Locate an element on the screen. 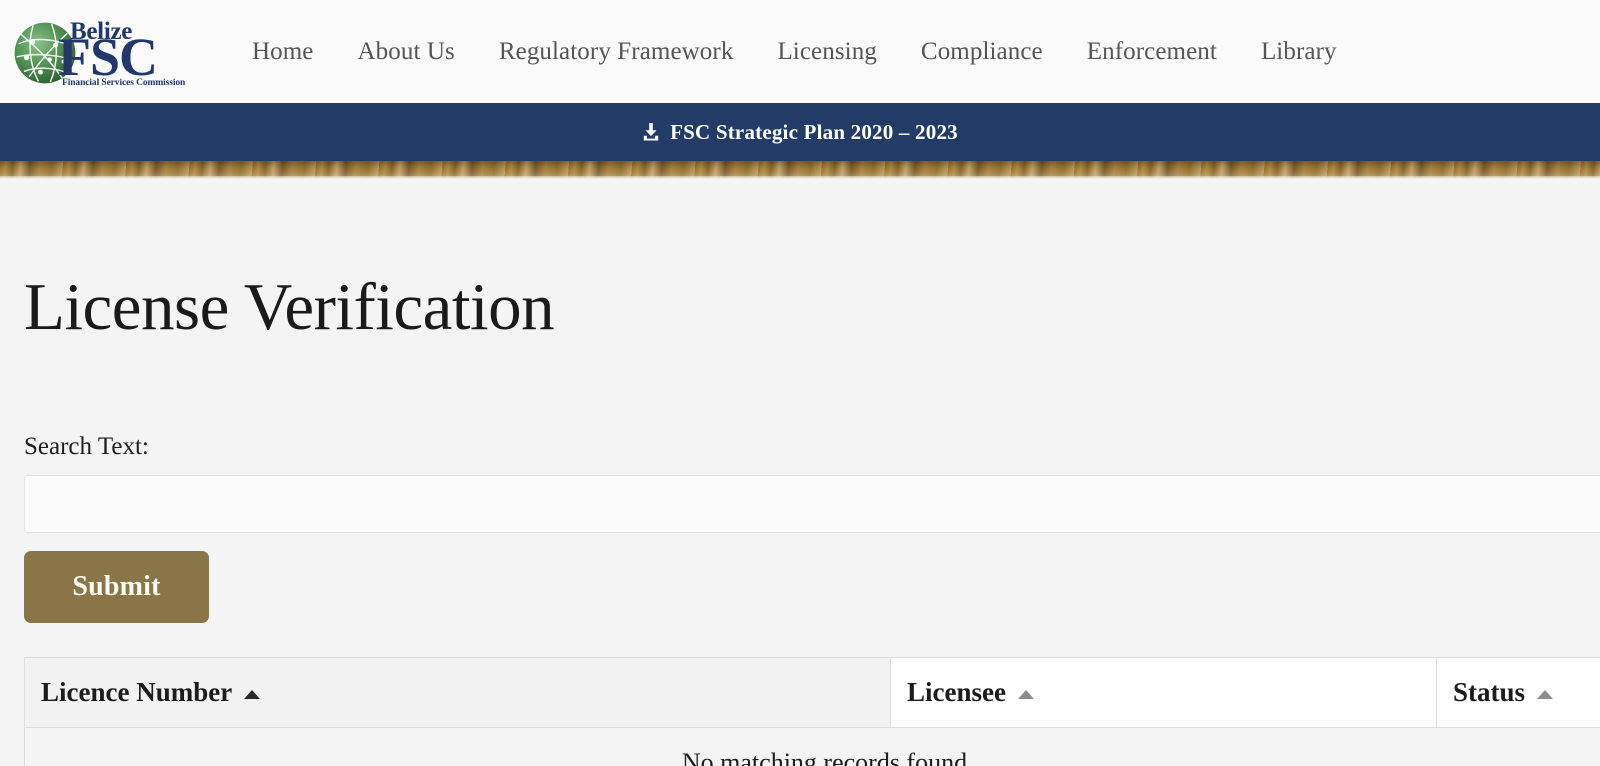  table-body: No matching records found is located at coordinates (812, 746).